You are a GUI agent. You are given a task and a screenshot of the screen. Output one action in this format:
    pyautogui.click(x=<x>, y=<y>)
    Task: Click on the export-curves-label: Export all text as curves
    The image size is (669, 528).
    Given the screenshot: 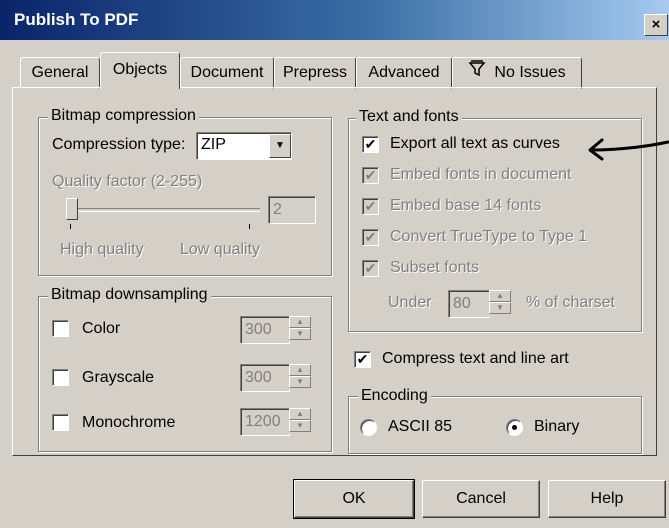 What is the action you would take?
    pyautogui.click(x=475, y=143)
    